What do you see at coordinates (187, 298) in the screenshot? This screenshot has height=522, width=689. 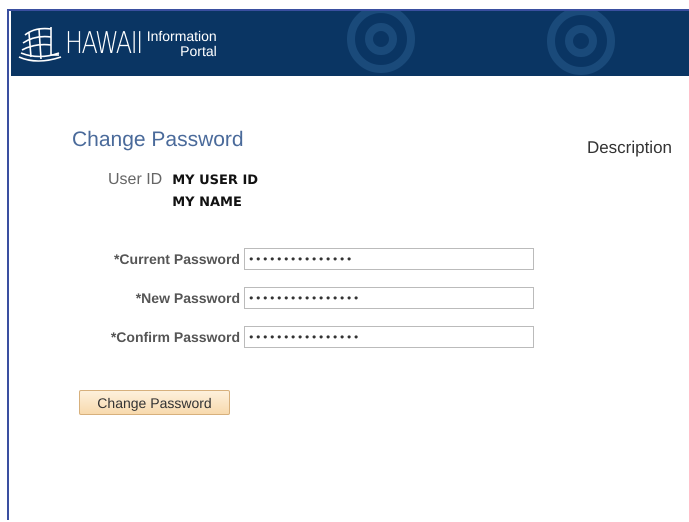 I see `field-label: *New Password` at bounding box center [187, 298].